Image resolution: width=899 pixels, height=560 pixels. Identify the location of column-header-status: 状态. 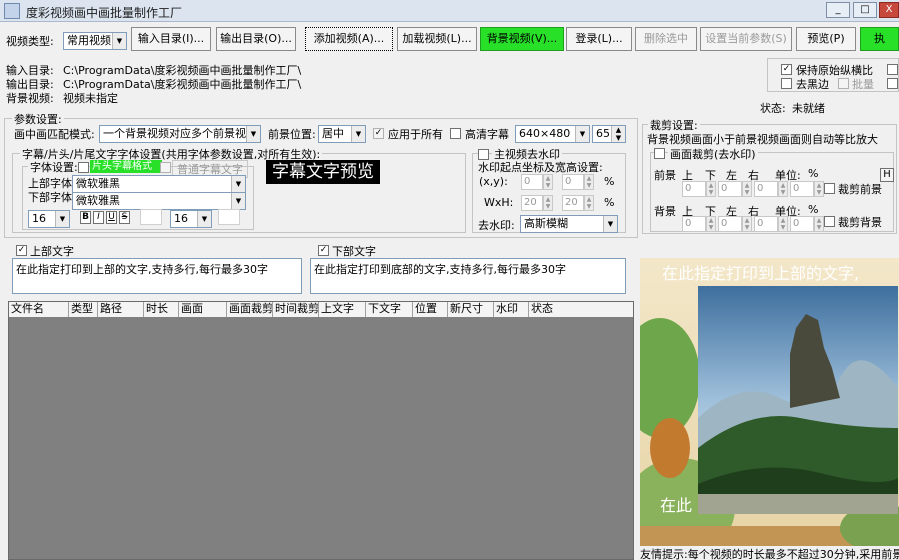
(581, 309).